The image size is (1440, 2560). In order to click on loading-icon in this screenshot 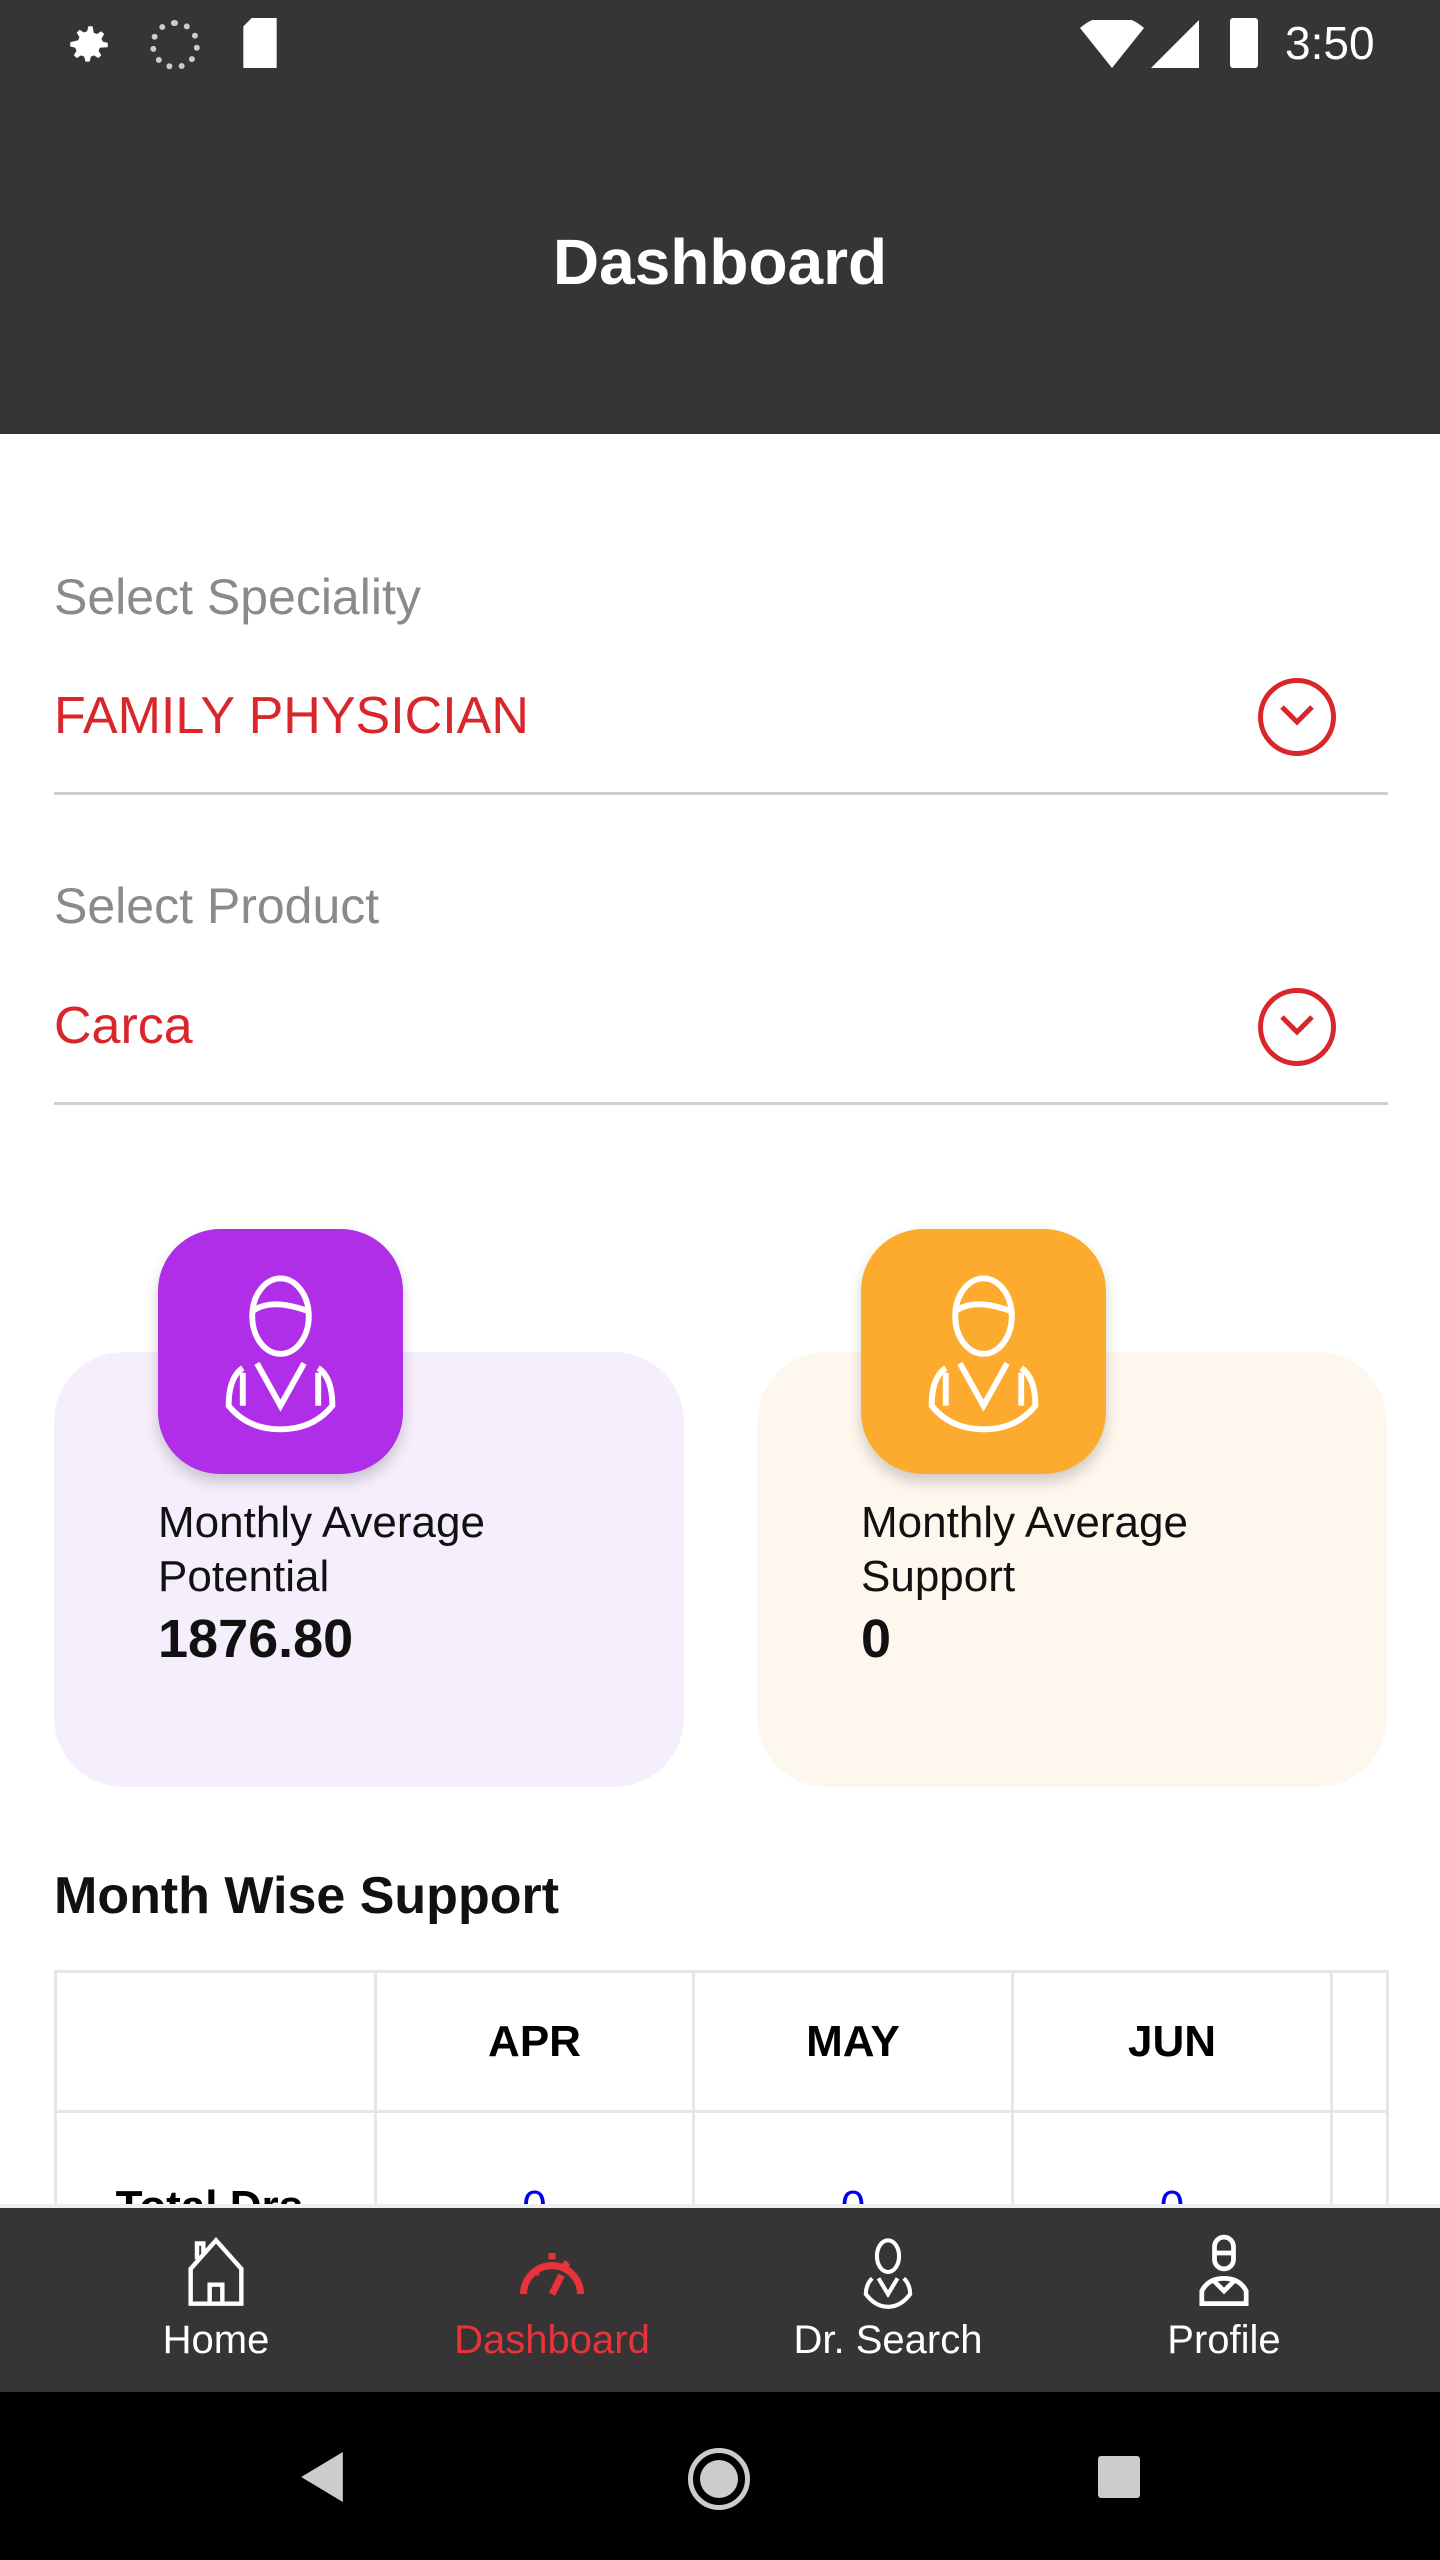, I will do `click(175, 45)`.